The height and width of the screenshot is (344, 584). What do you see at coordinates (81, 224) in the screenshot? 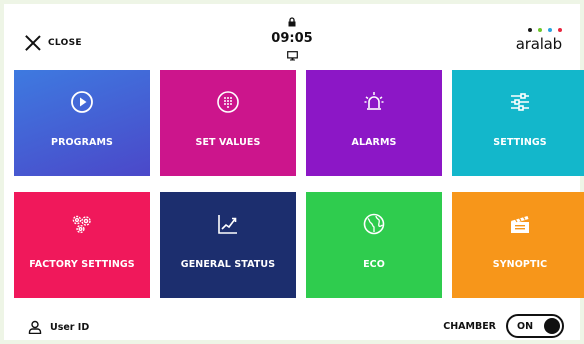
I see `gears-icon` at bounding box center [81, 224].